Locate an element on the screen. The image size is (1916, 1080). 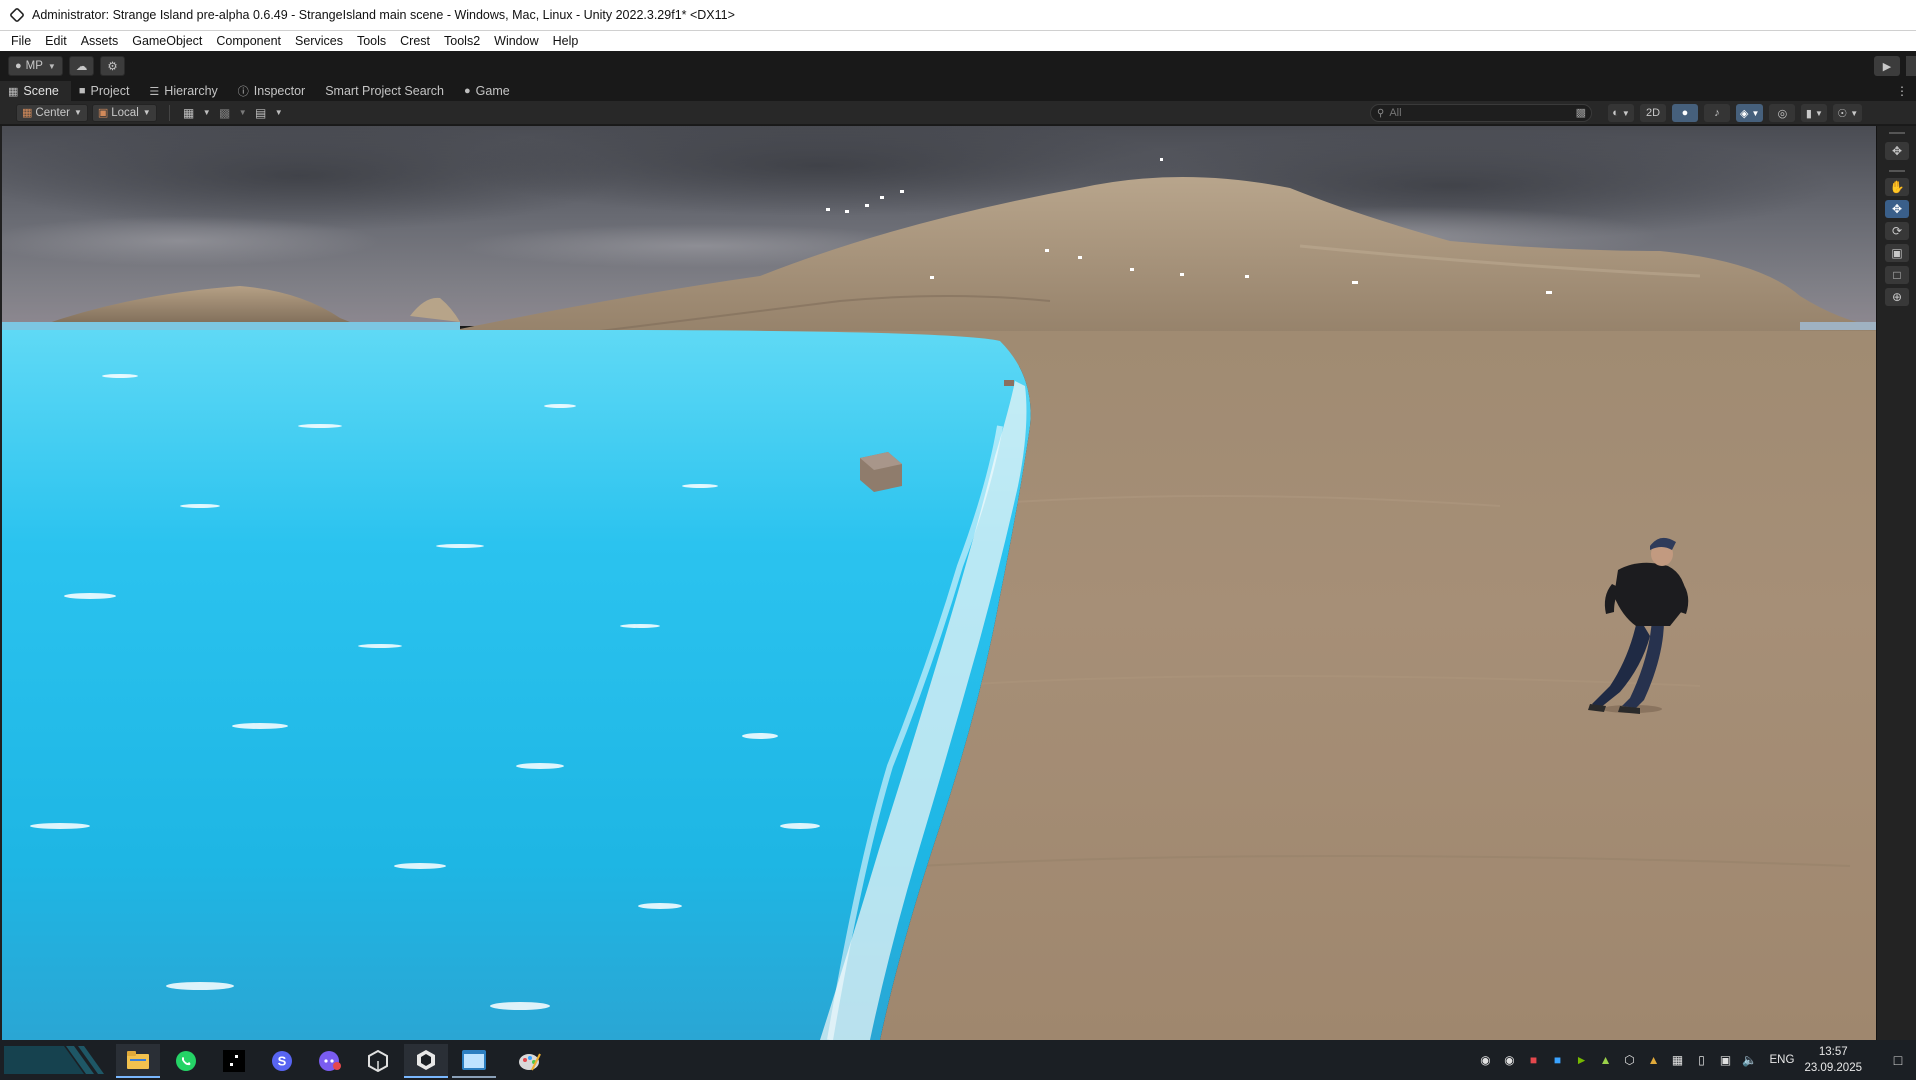
pivot-rotation-dropdown: ▣ Local ▼ is located at coordinates (124, 112).